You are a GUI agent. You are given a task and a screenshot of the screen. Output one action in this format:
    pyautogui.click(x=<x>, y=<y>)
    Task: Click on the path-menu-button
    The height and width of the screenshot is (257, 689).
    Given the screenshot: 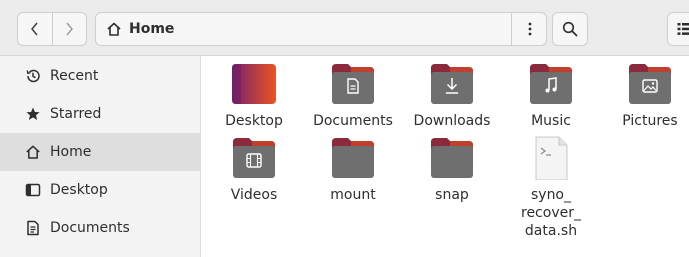 What is the action you would take?
    pyautogui.click(x=529, y=29)
    